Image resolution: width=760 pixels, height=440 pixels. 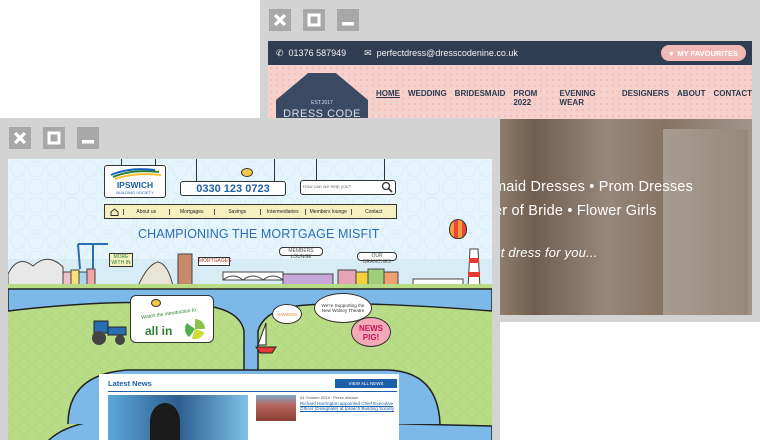 What do you see at coordinates (645, 98) in the screenshot?
I see `nav-designers: DESIGNERS` at bounding box center [645, 98].